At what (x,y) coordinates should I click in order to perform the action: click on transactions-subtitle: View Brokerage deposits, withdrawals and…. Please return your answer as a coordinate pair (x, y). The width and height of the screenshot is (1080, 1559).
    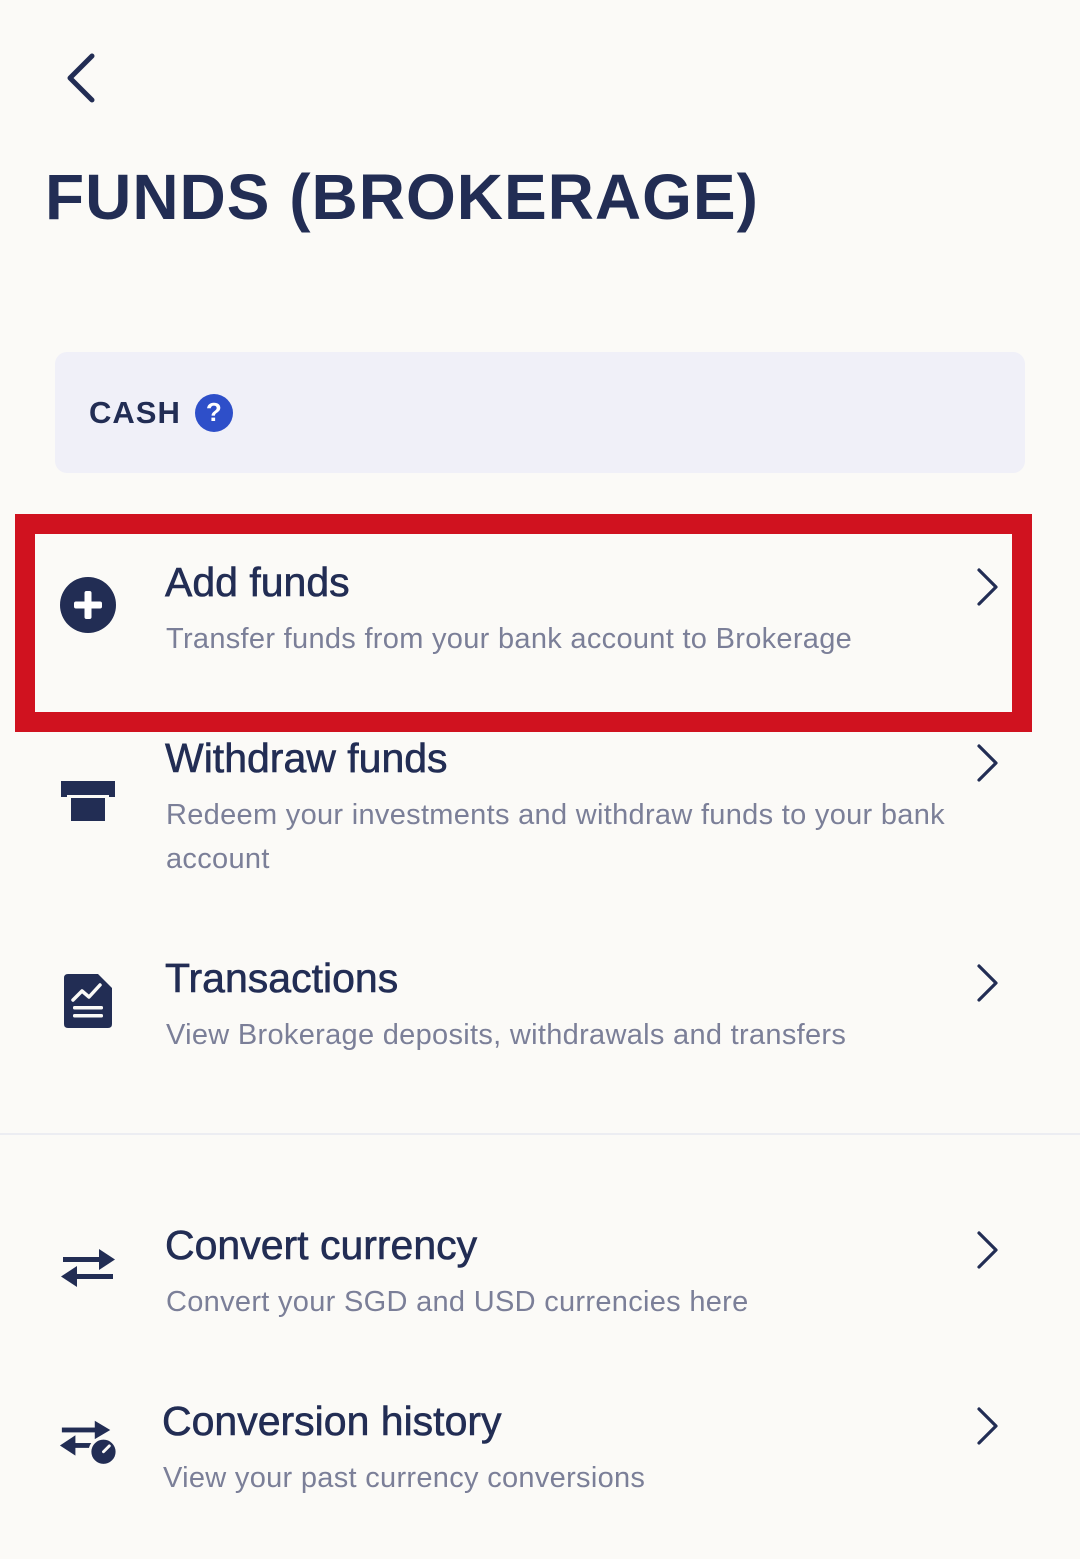
    Looking at the image, I should click on (506, 1035).